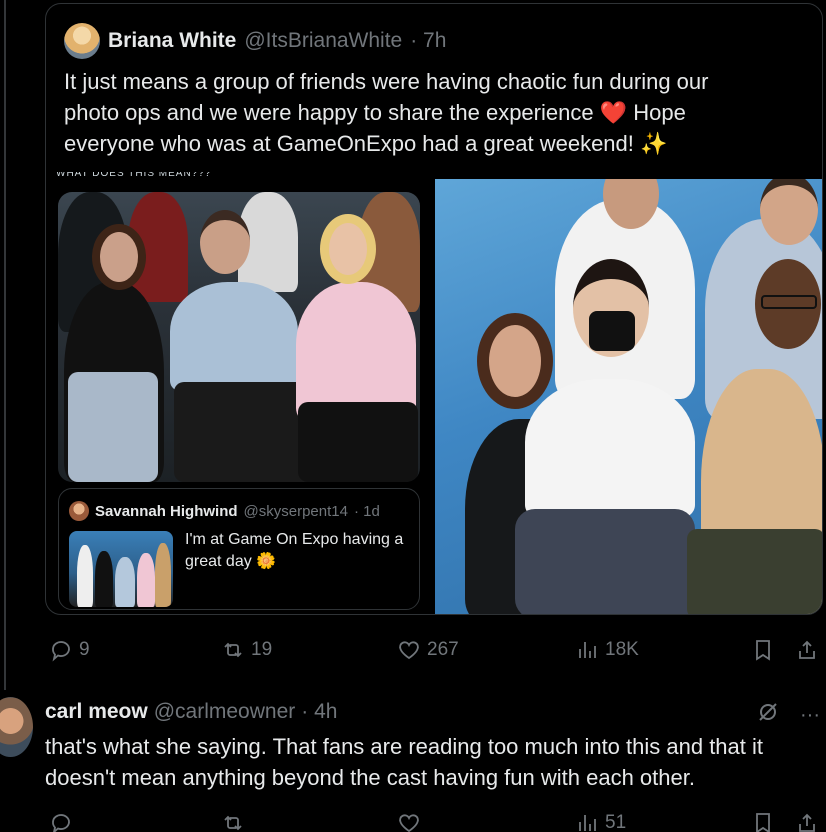 The image size is (826, 832). What do you see at coordinates (296, 511) in the screenshot?
I see `nested-author-handle: @skyserpent14` at bounding box center [296, 511].